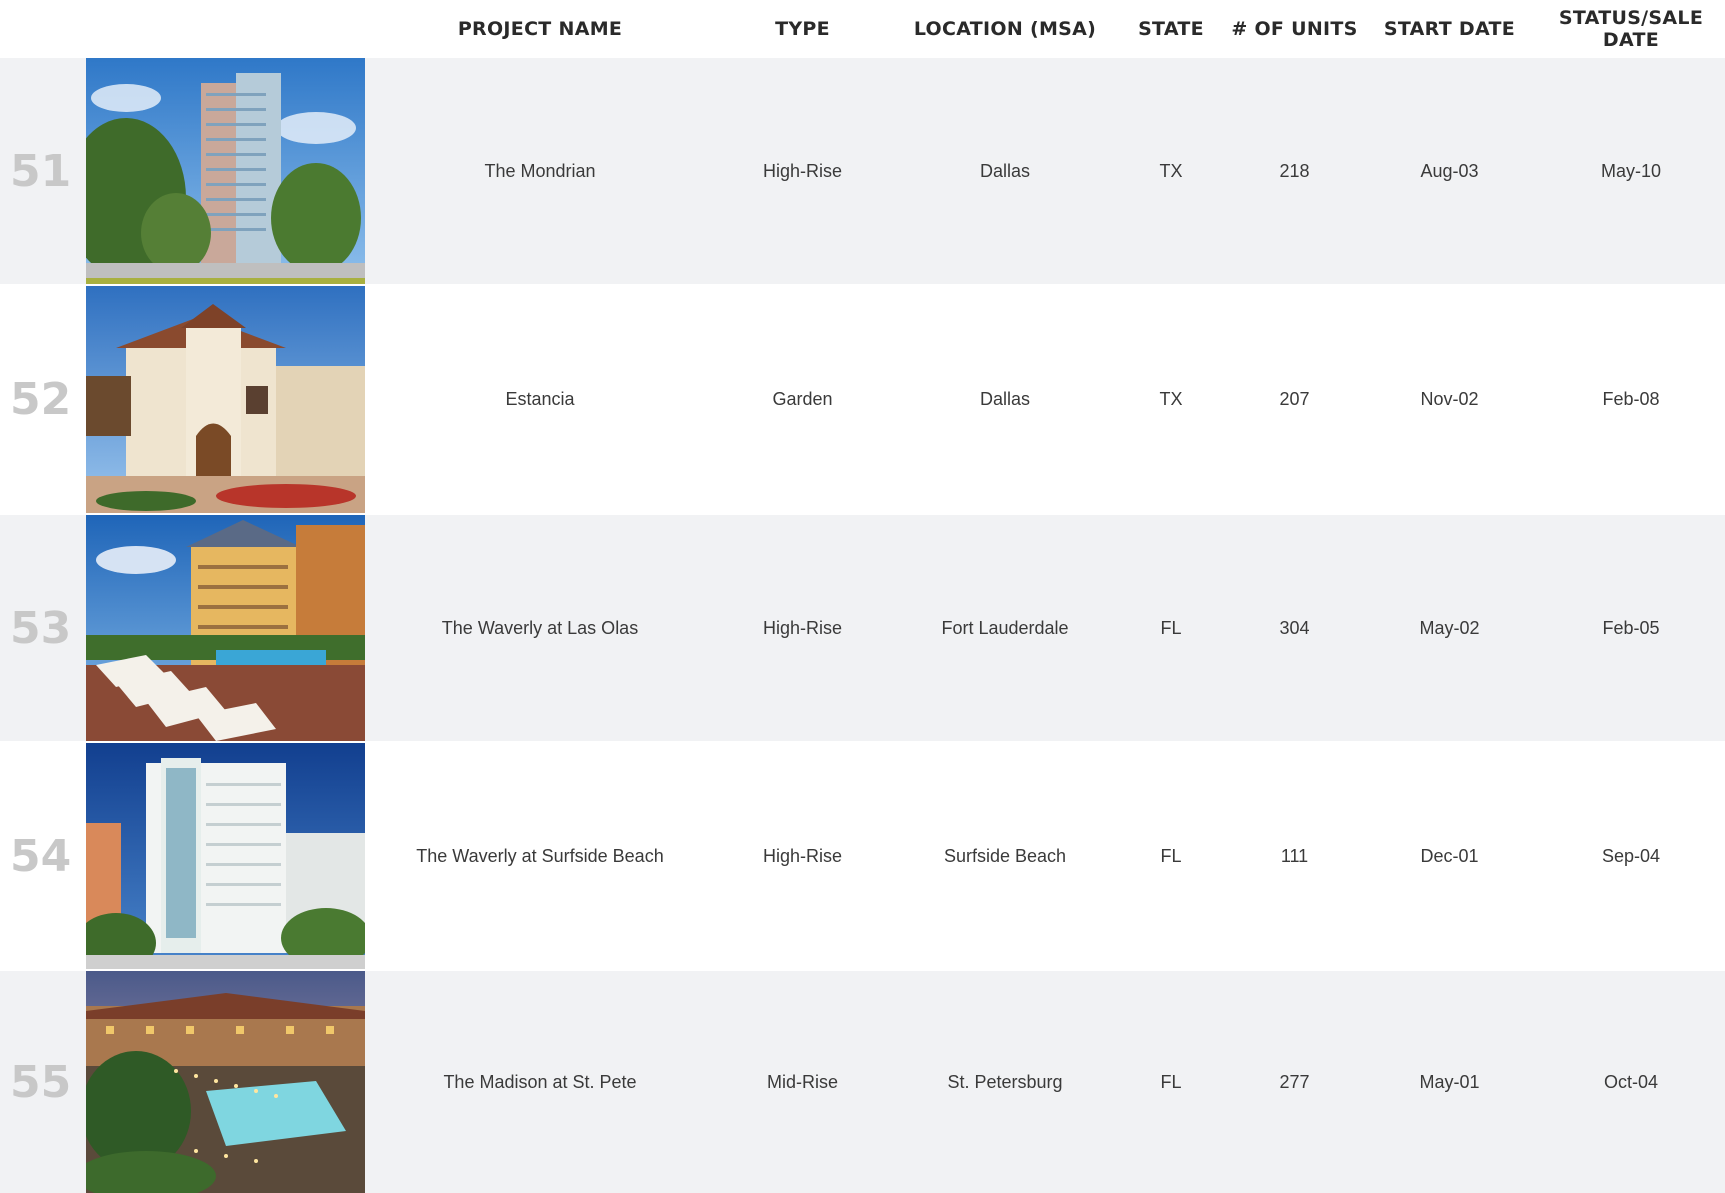 The image size is (1725, 1193). Describe the element at coordinates (802, 1081) in the screenshot. I see `project-type: Mid-Rise` at that location.